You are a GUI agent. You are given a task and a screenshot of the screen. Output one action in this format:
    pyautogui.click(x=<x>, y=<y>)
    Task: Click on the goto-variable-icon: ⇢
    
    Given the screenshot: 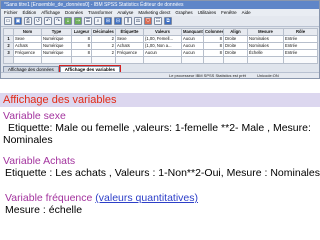 What is the action you would take?
    pyautogui.click(x=78, y=21)
    